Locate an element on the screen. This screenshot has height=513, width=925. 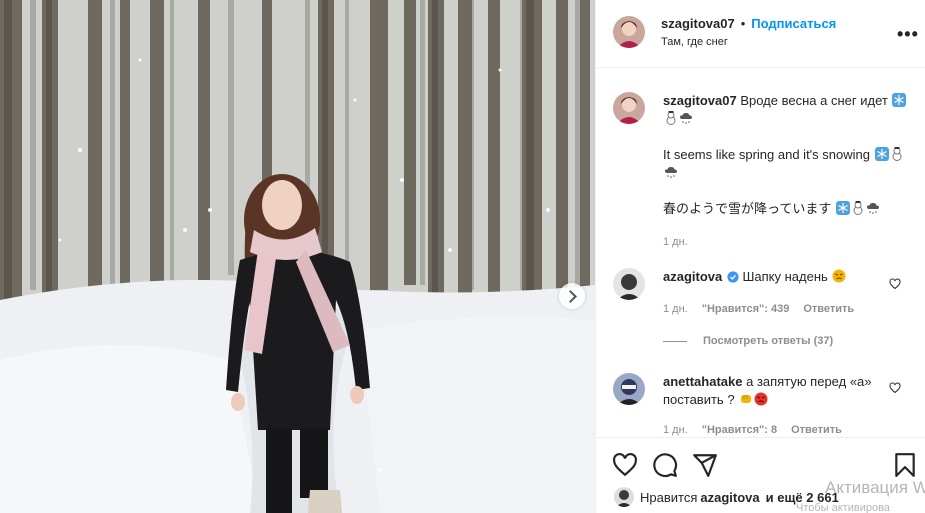
comment-username: azagitova is located at coordinates (692, 276).